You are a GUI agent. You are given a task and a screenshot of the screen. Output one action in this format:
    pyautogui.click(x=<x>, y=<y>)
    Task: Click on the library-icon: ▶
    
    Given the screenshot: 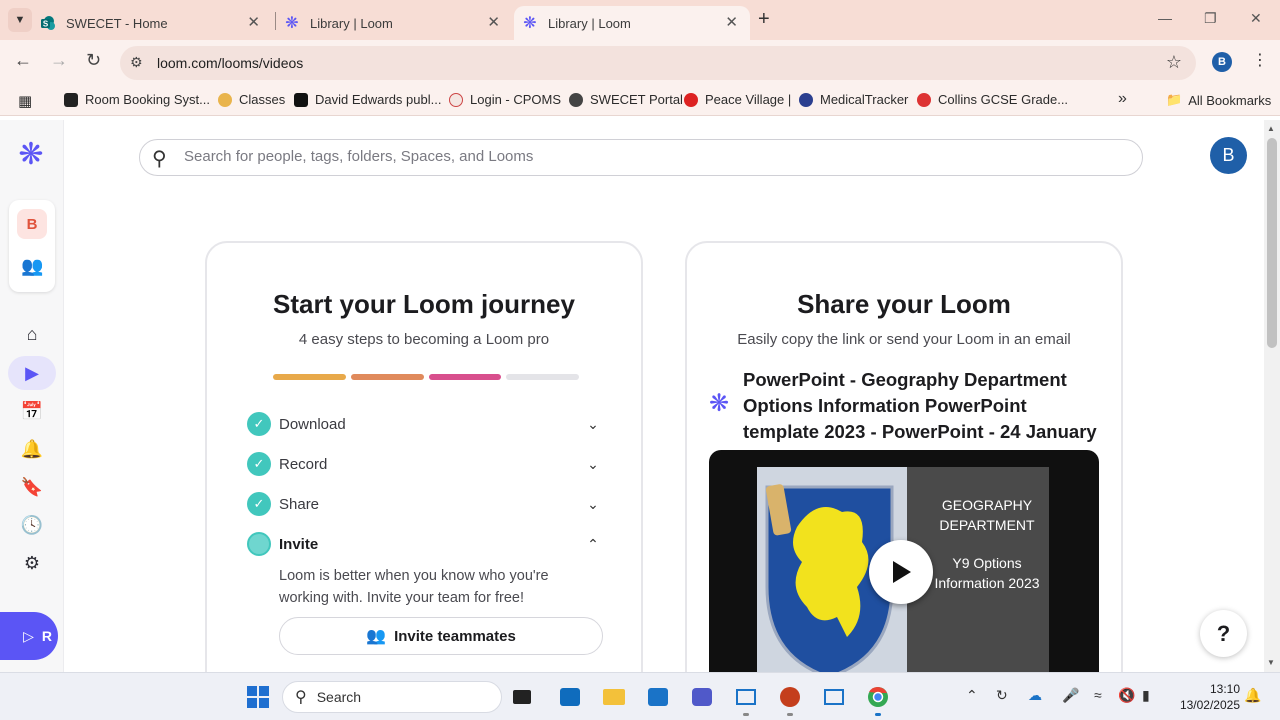 What is the action you would take?
    pyautogui.click(x=32, y=373)
    